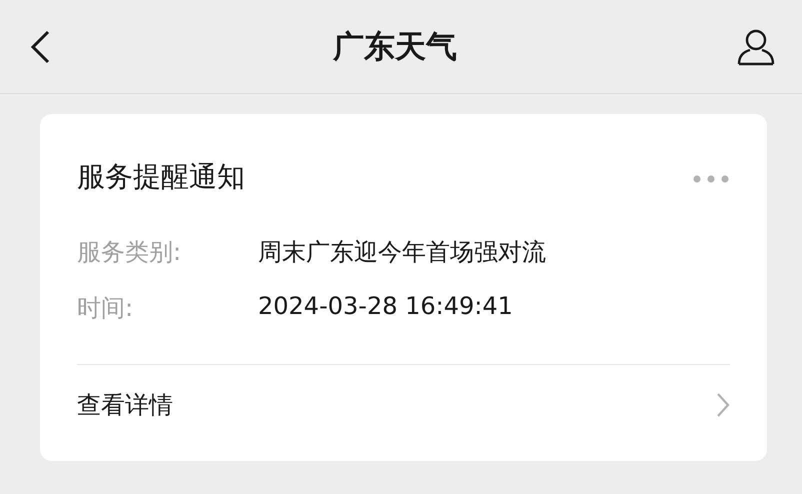  What do you see at coordinates (395, 47) in the screenshot?
I see `page-title: 广东天气` at bounding box center [395, 47].